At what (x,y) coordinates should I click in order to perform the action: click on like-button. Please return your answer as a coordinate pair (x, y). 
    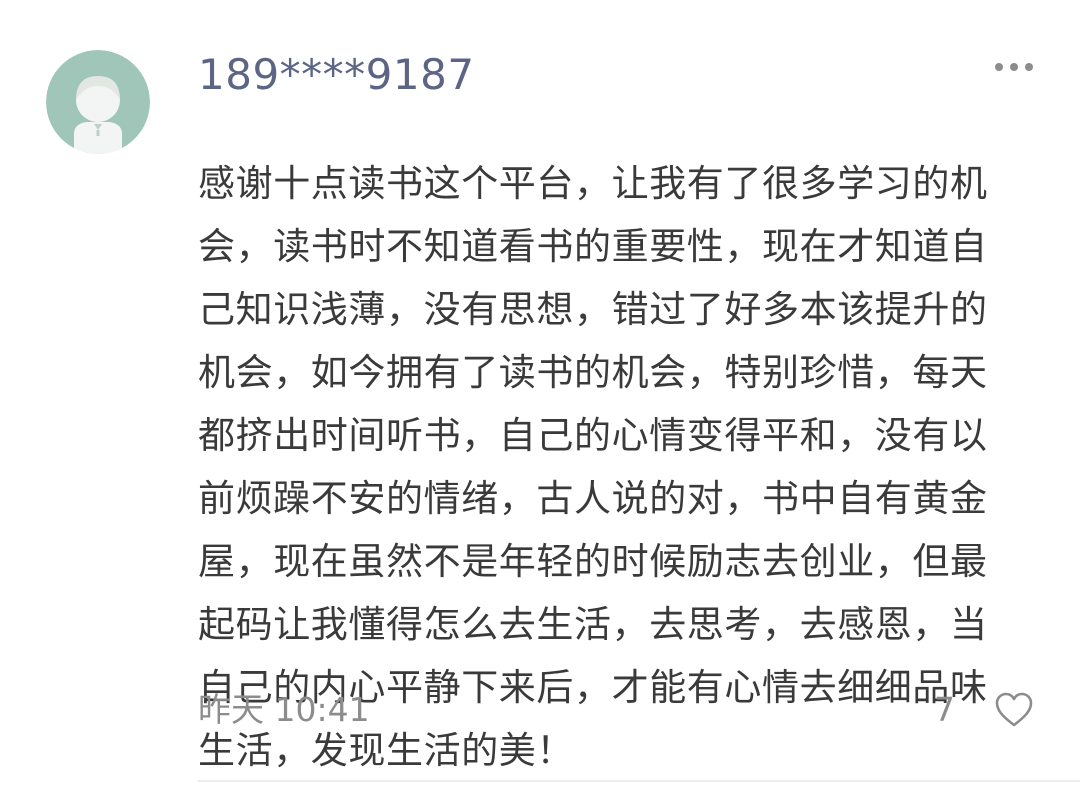
    Looking at the image, I should click on (1014, 710).